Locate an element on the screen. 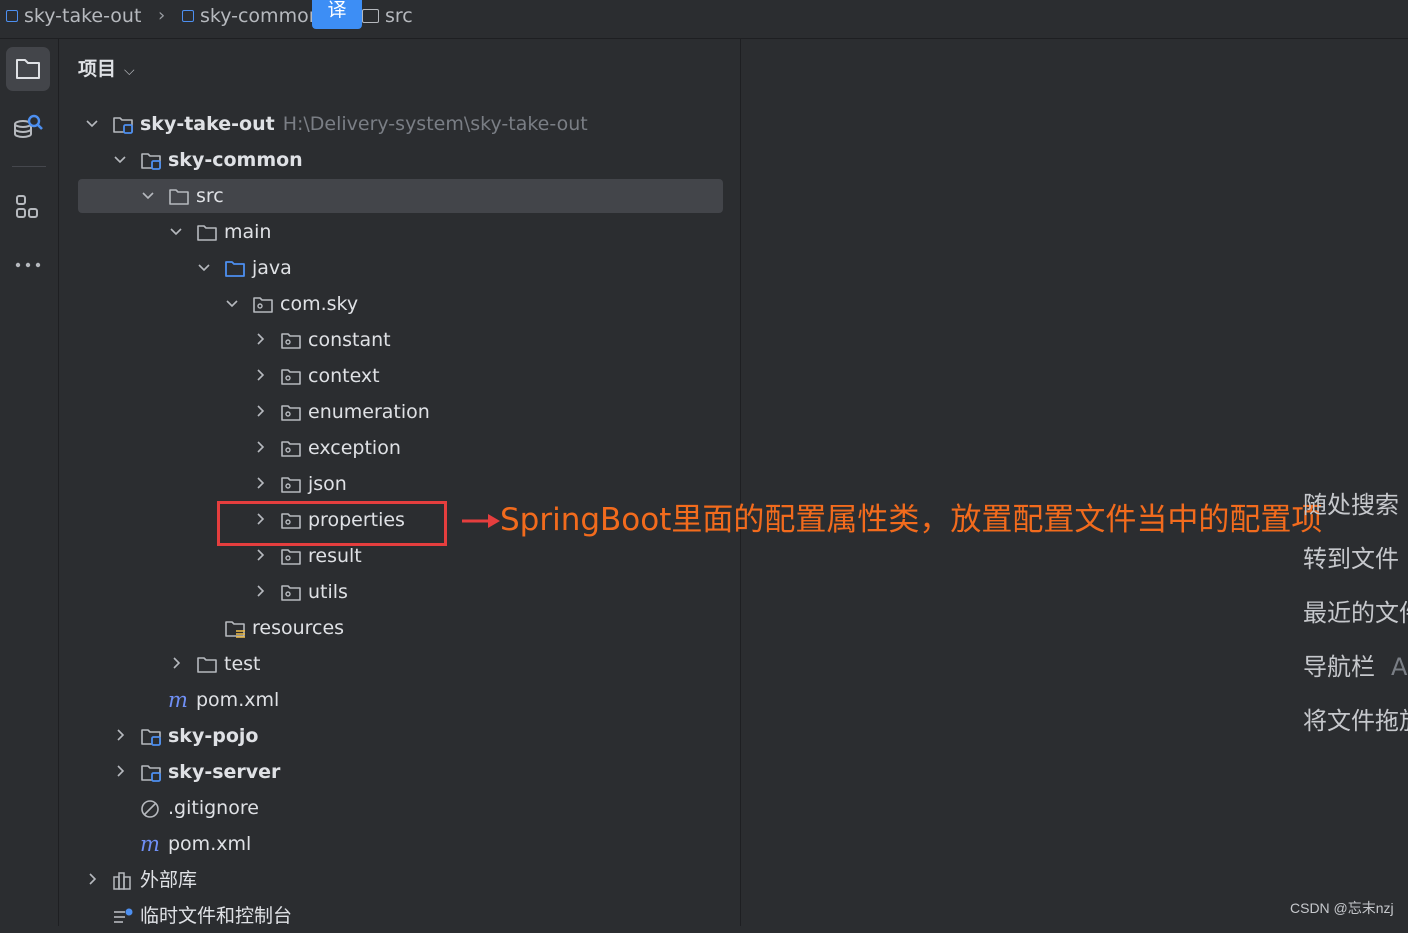 The height and width of the screenshot is (933, 1408). tree-row: src is located at coordinates (400, 196).